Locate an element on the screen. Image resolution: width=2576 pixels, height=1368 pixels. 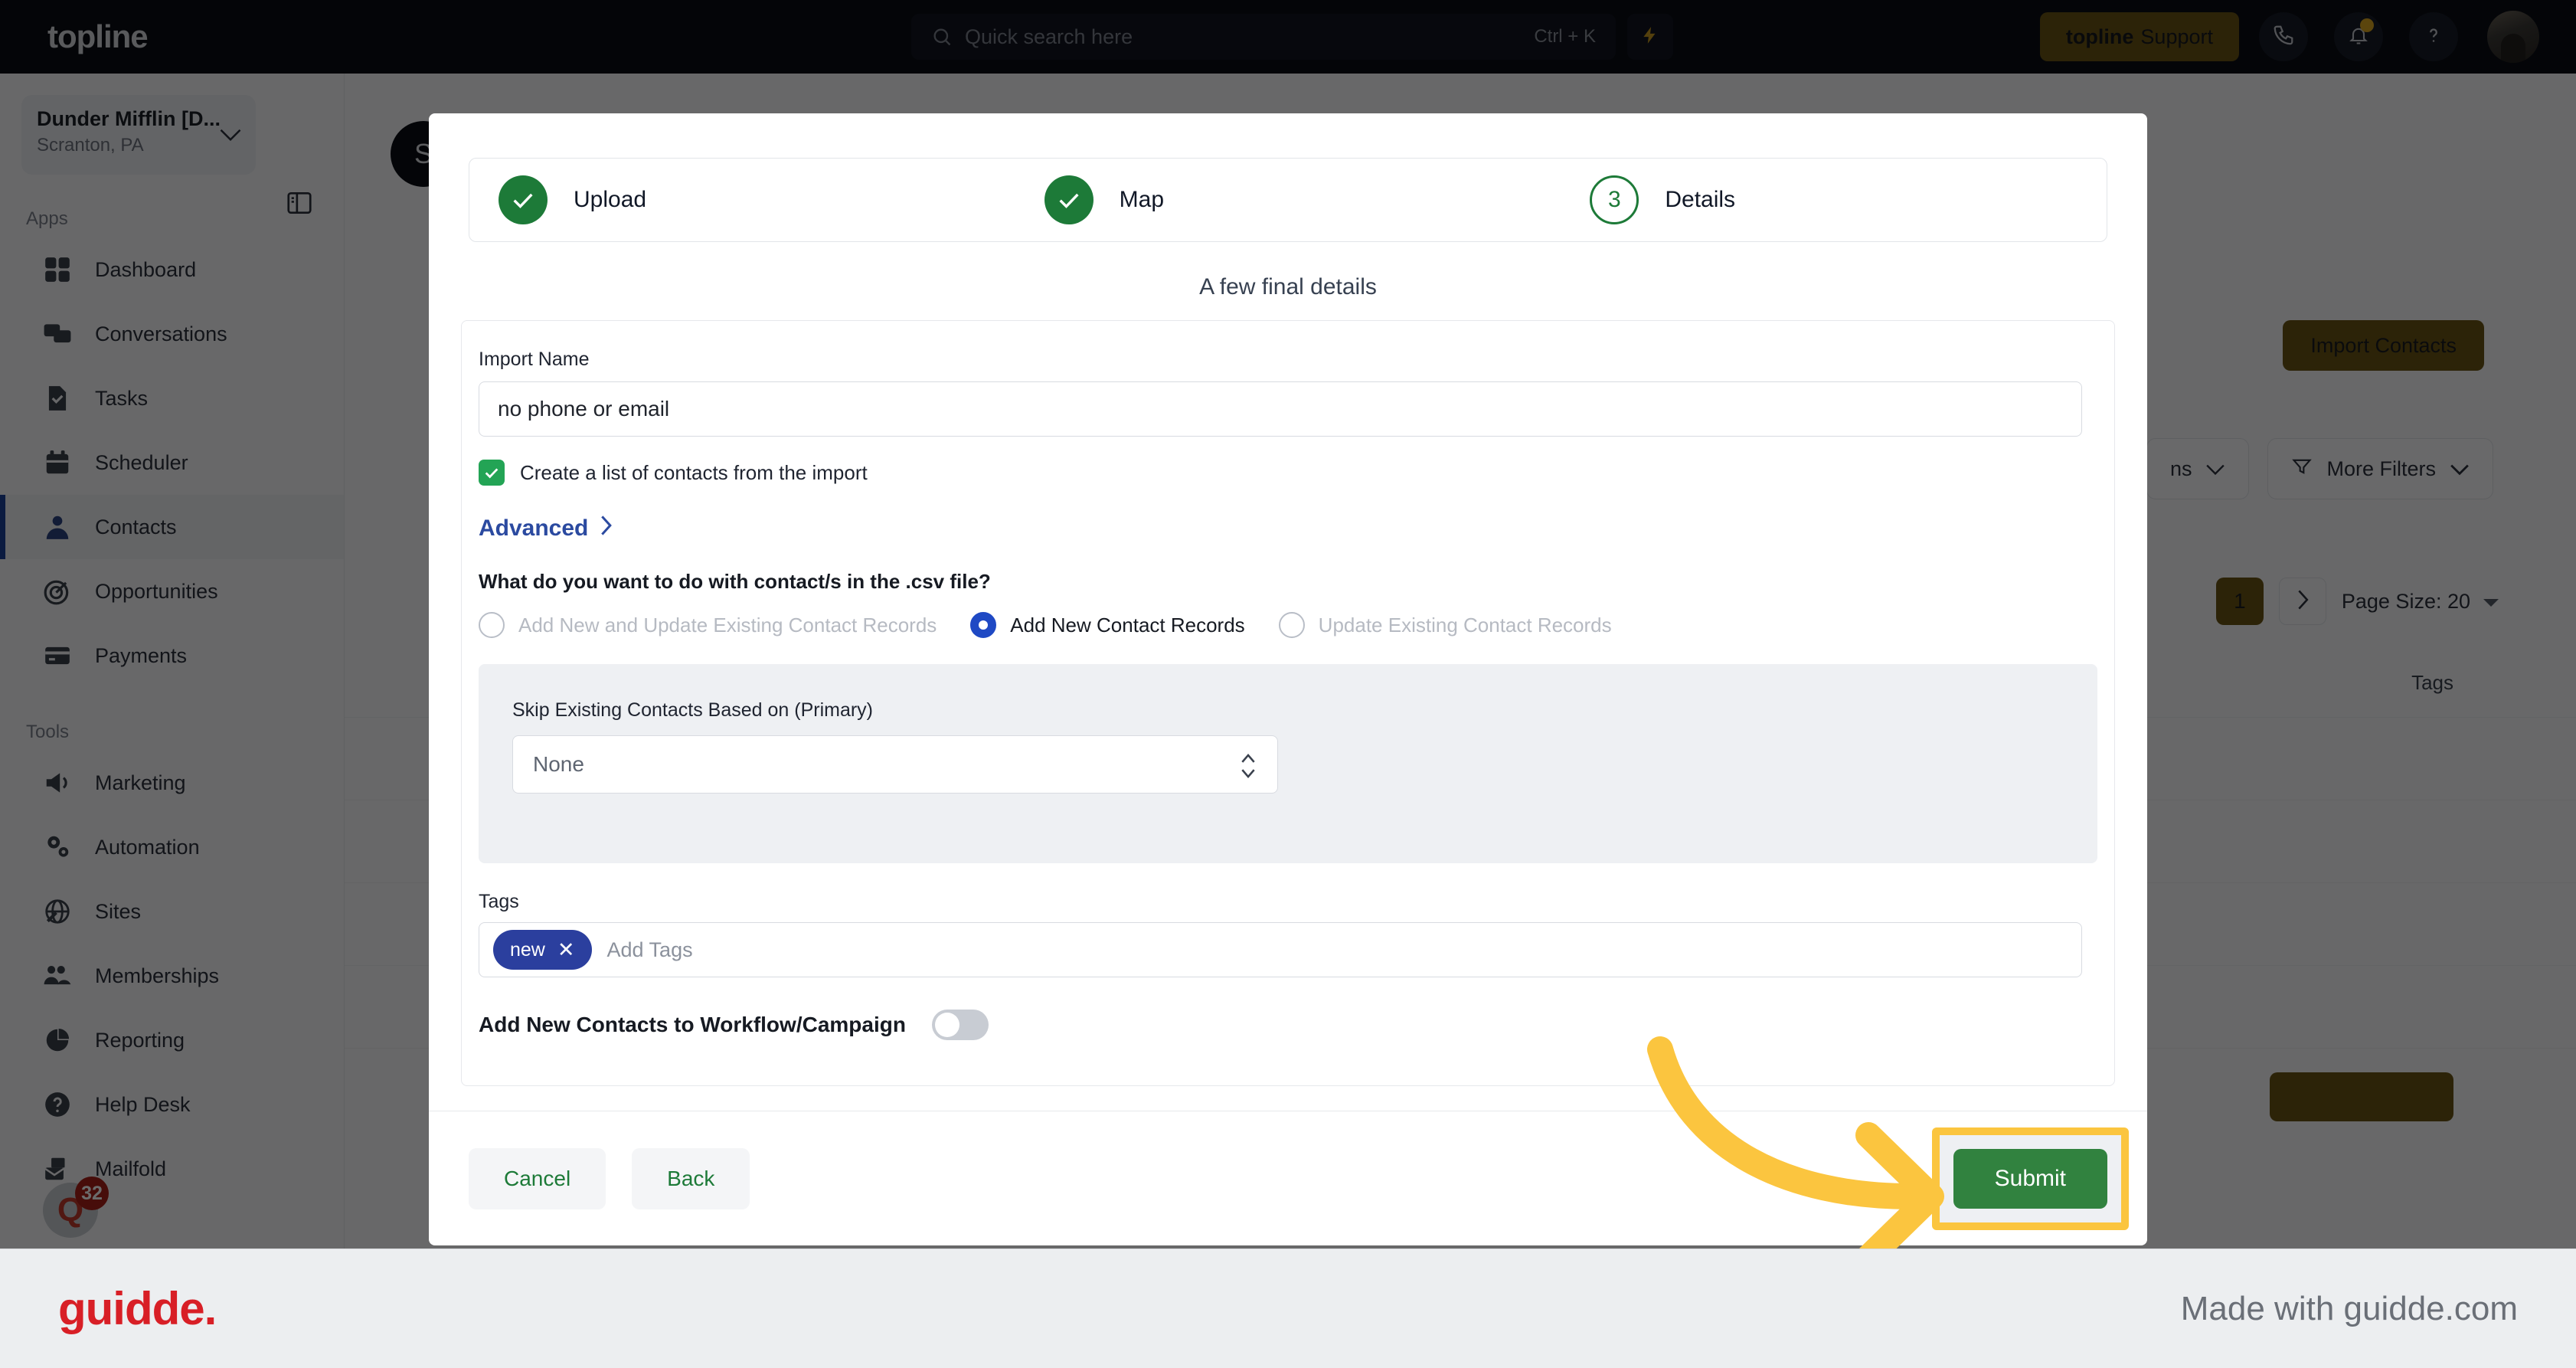
step-map: Map is located at coordinates (1288, 199).